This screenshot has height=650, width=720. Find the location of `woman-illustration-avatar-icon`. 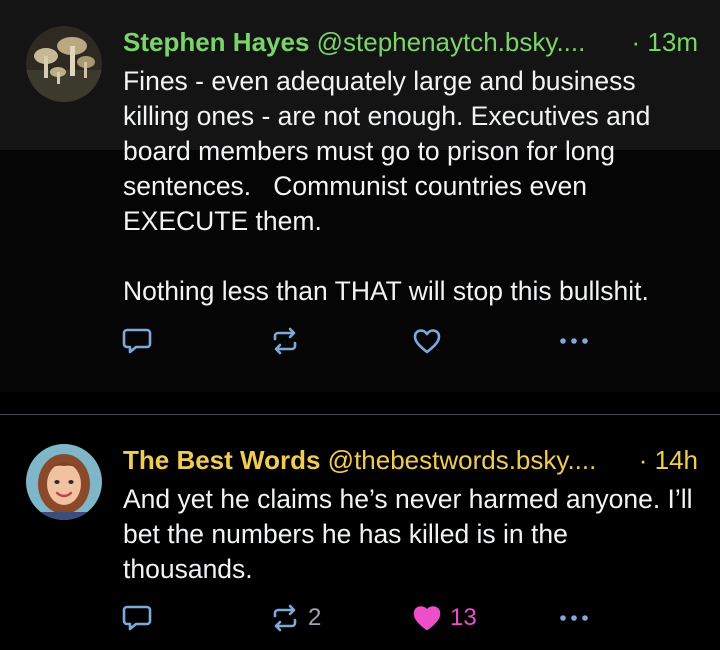

woman-illustration-avatar-icon is located at coordinates (64, 482).